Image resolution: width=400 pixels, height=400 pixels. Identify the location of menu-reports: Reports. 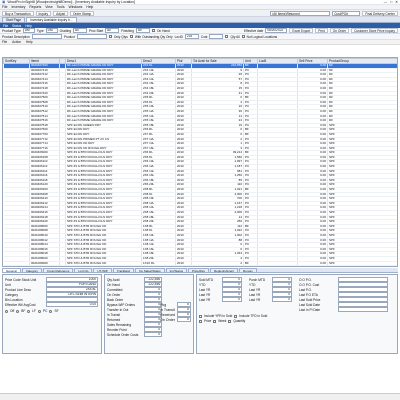
(35, 7).